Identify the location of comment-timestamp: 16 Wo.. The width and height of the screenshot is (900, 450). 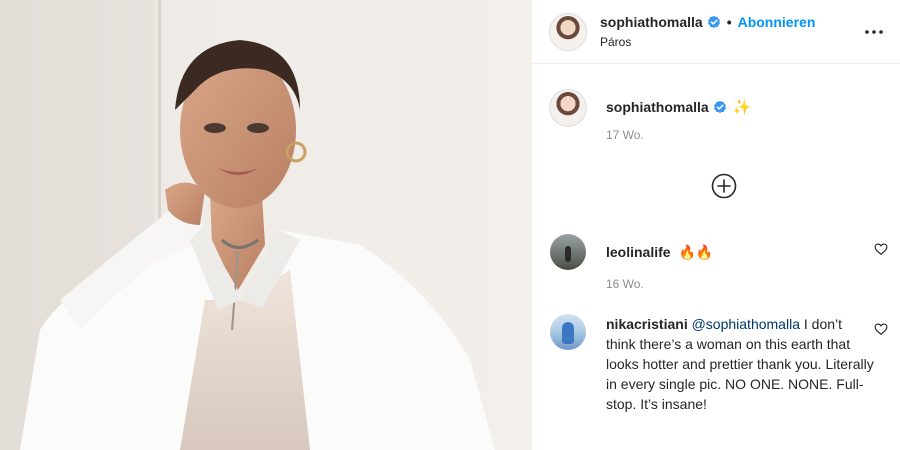
(740, 284).